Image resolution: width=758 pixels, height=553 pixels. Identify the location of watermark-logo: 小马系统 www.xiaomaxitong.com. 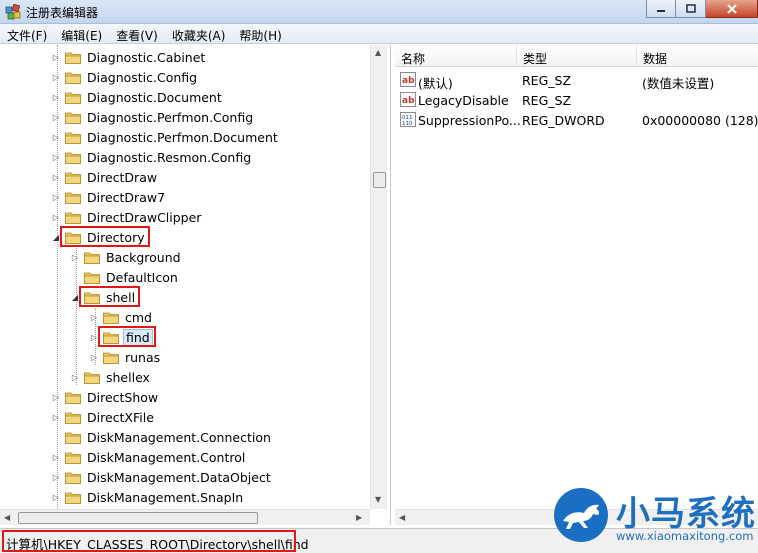
(654, 517).